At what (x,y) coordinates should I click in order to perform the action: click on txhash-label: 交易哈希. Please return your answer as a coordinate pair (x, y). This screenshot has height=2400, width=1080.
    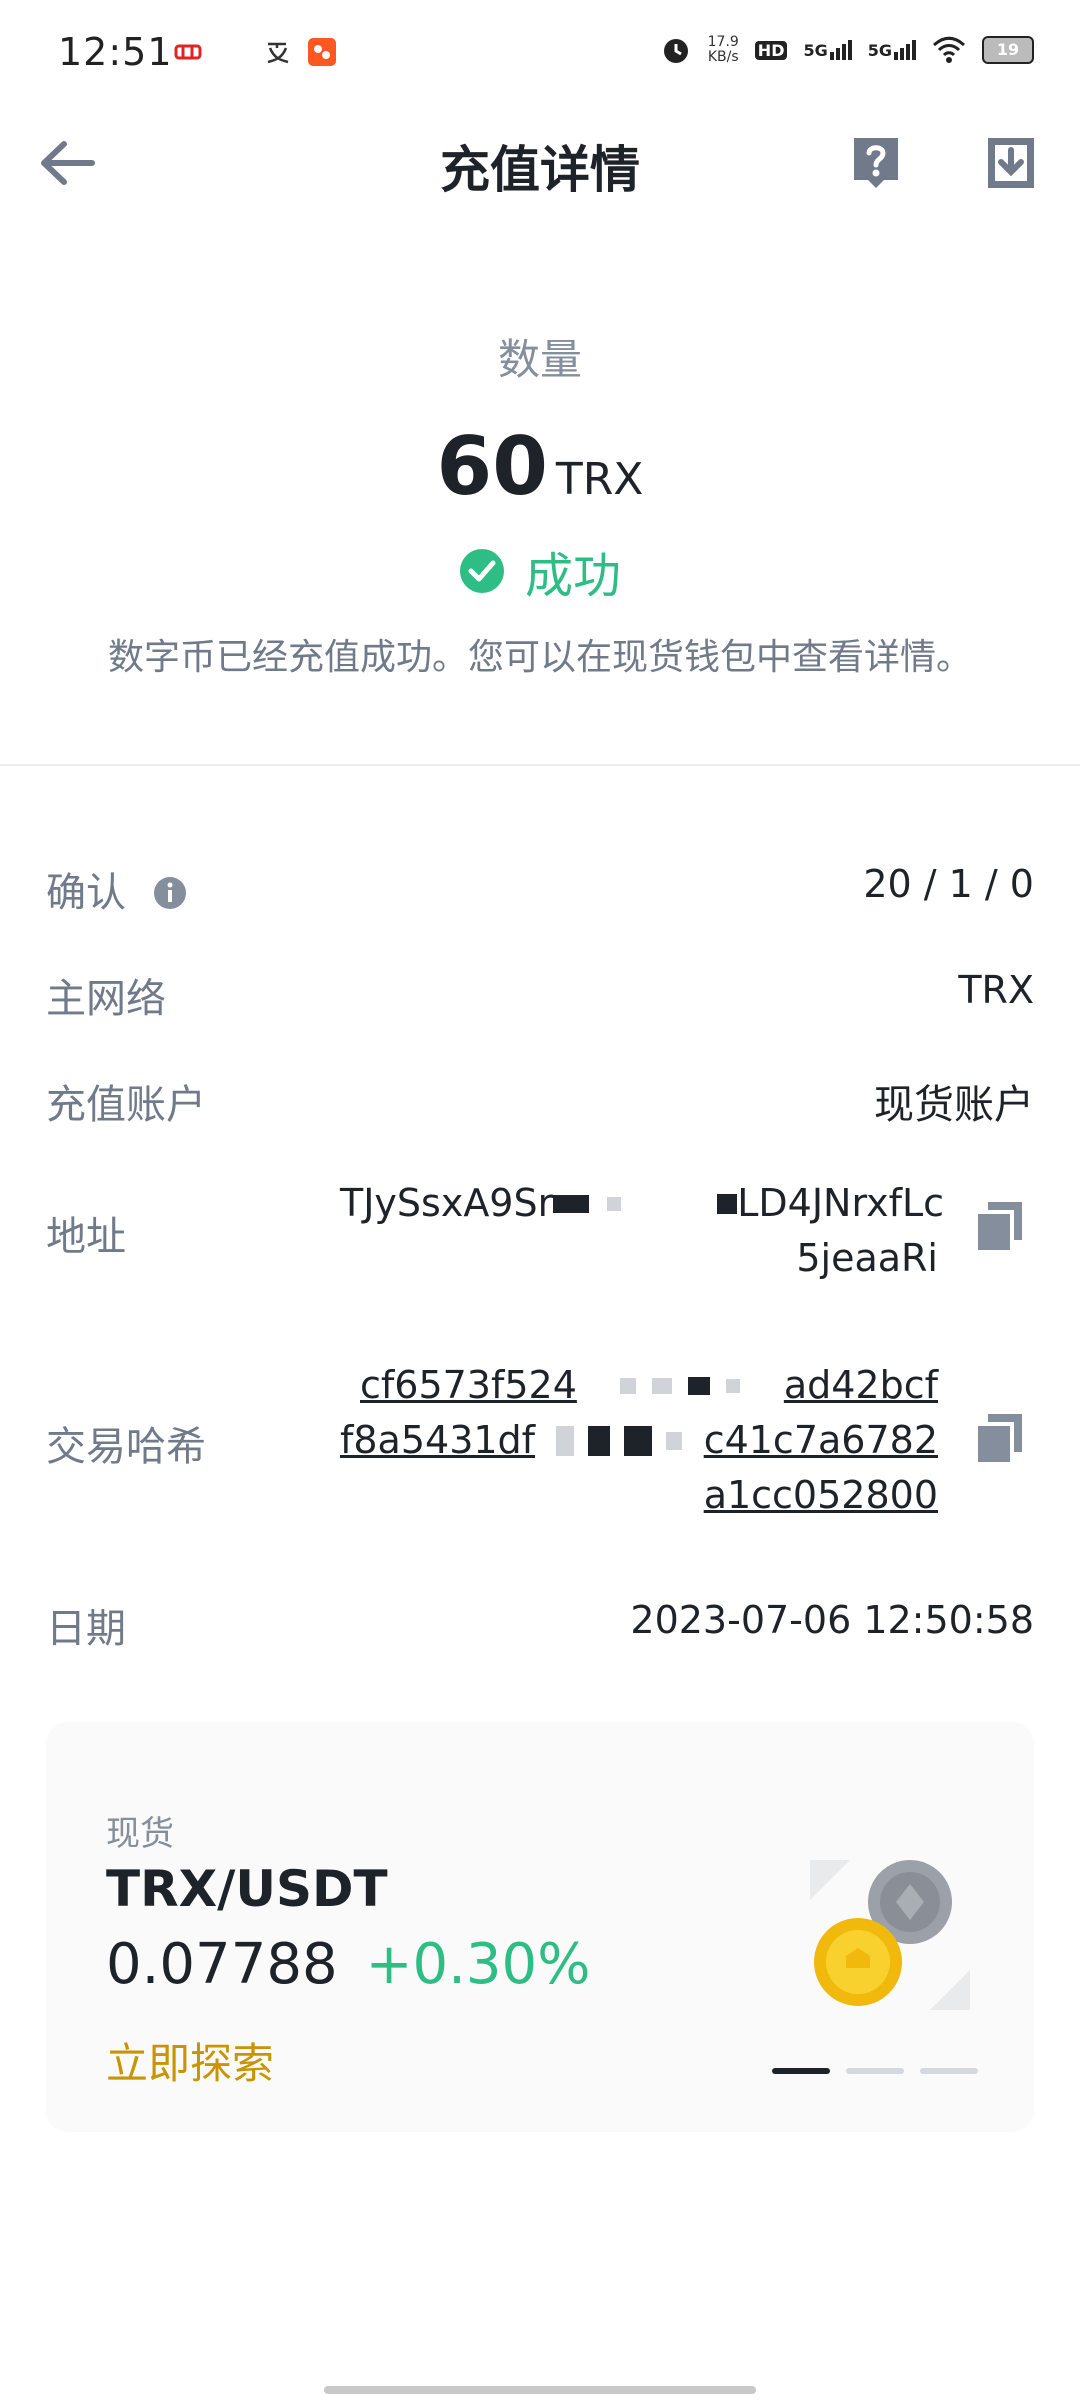
    Looking at the image, I should click on (126, 1447).